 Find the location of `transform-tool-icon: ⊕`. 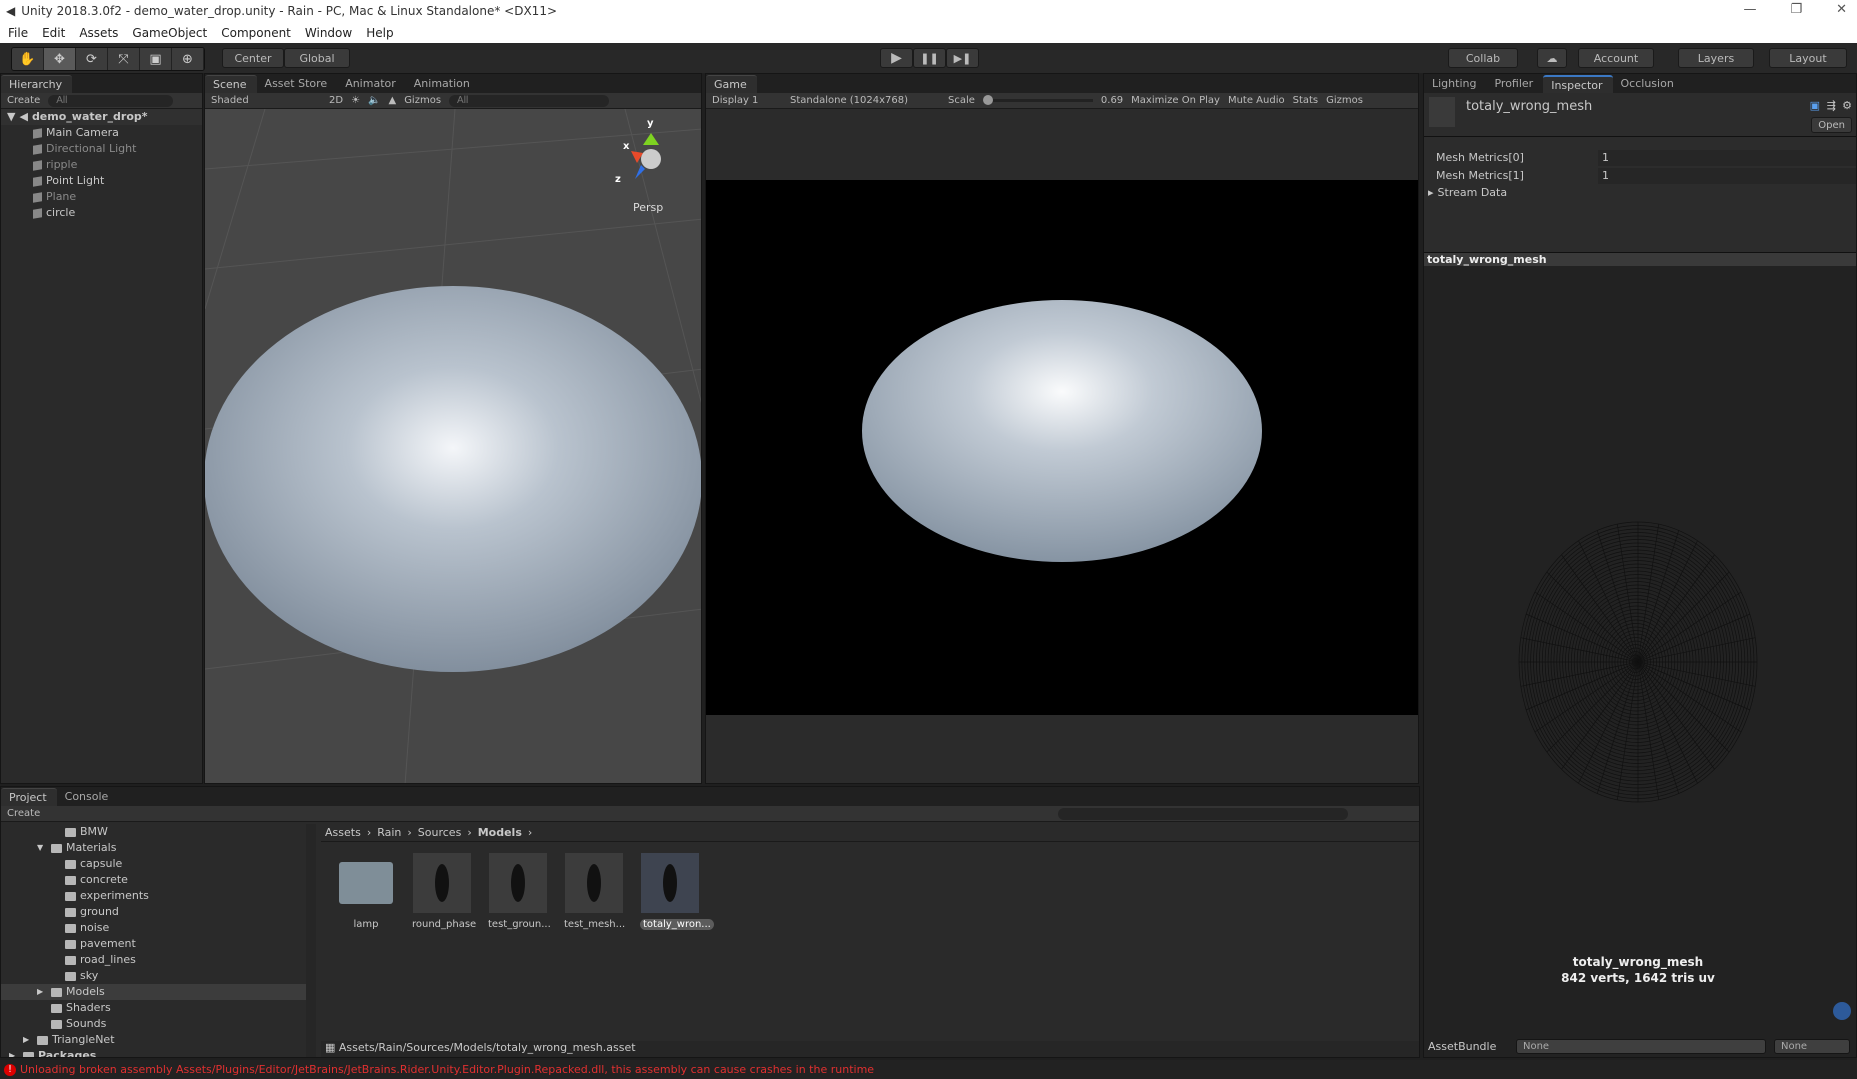

transform-tool-icon: ⊕ is located at coordinates (188, 59).